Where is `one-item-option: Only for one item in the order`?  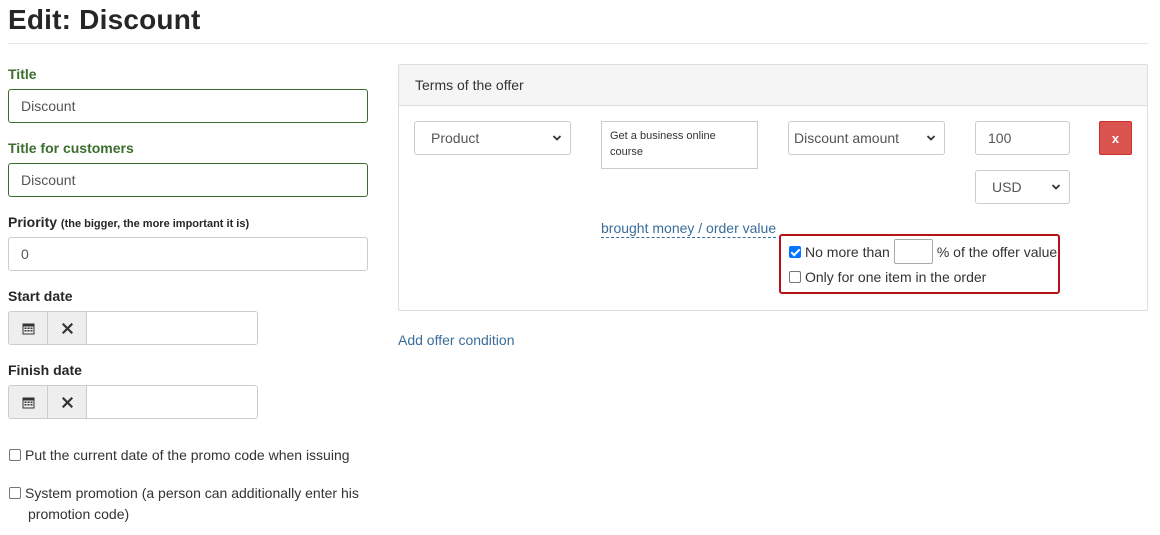
one-item-option: Only for one item in the order is located at coordinates (887, 277).